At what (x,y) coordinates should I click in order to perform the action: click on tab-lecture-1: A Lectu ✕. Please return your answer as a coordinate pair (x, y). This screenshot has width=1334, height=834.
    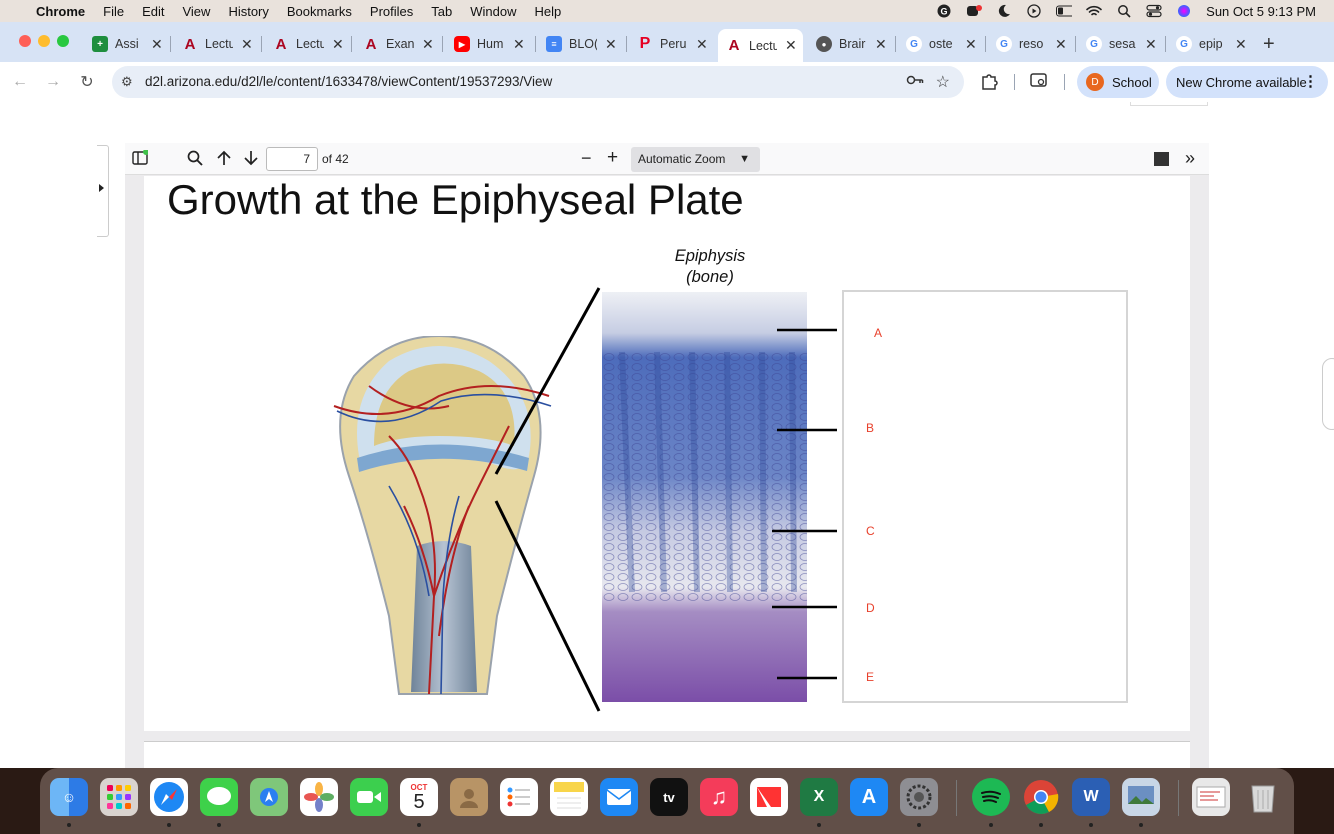
    Looking at the image, I should click on (217, 44).